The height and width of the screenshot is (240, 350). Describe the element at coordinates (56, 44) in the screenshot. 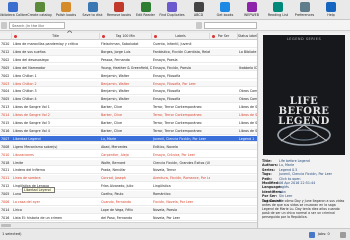

I see `cell-title: Libro de maravillas pandemiay y crítica` at that location.